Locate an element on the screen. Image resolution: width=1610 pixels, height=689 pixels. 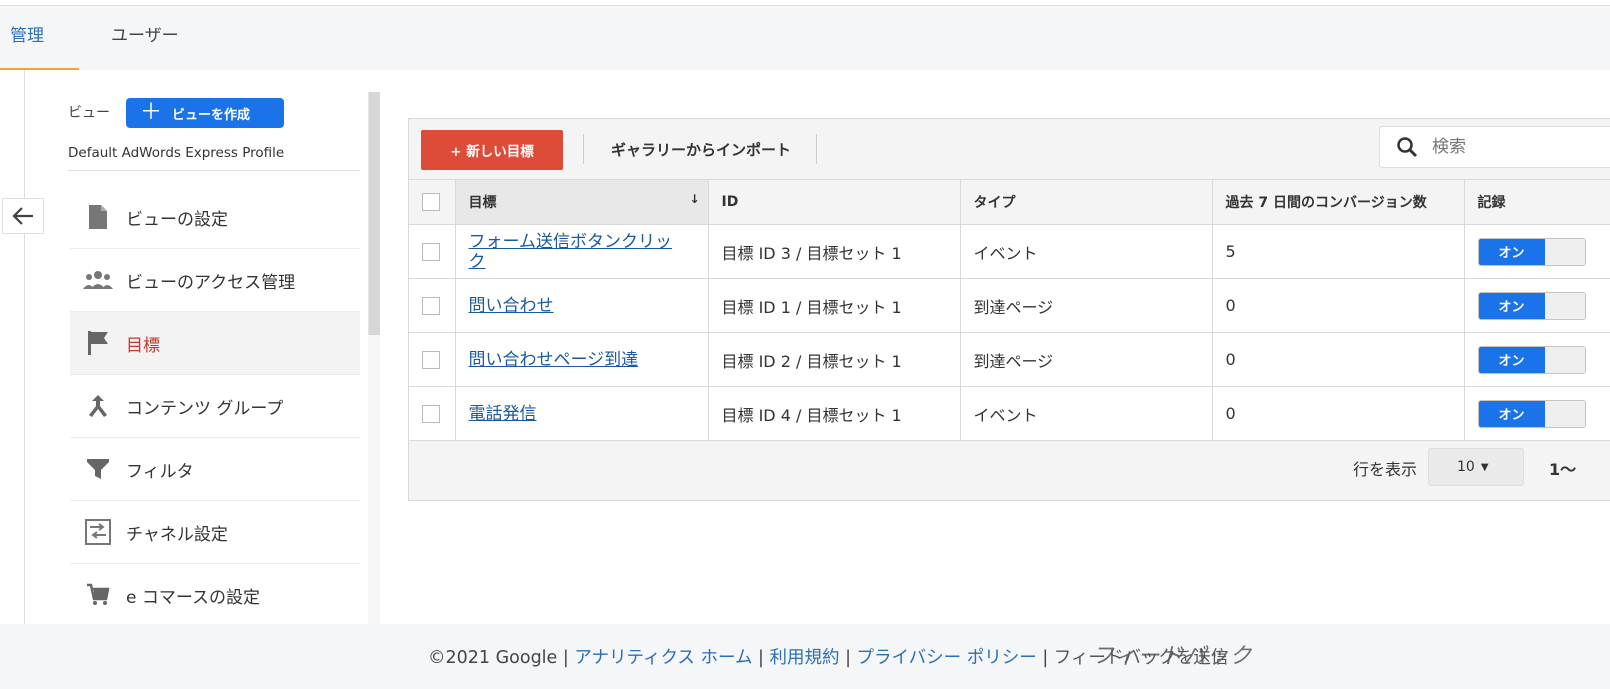
analytics-home-link: アナリティクス ホーム is located at coordinates (663, 658).